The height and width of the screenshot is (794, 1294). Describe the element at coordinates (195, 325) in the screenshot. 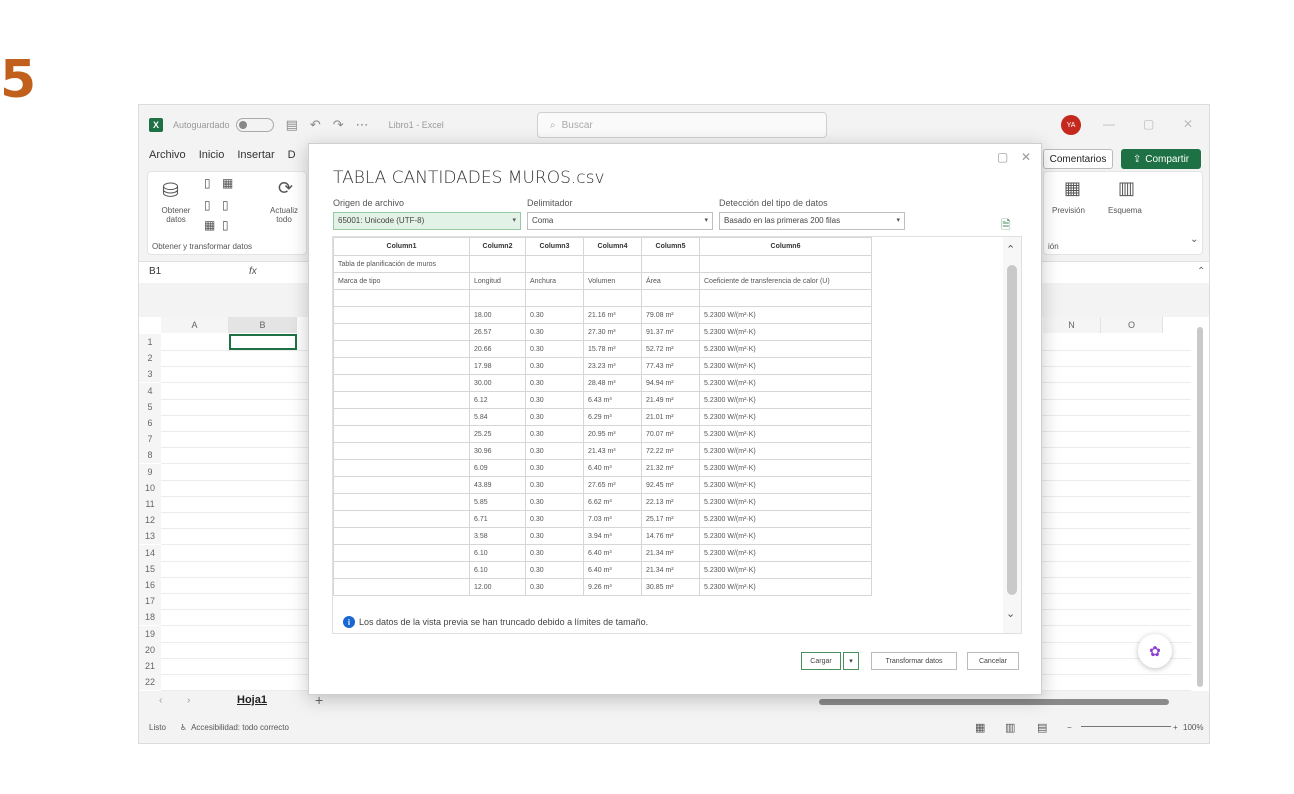

I see `column-header-a: A` at that location.